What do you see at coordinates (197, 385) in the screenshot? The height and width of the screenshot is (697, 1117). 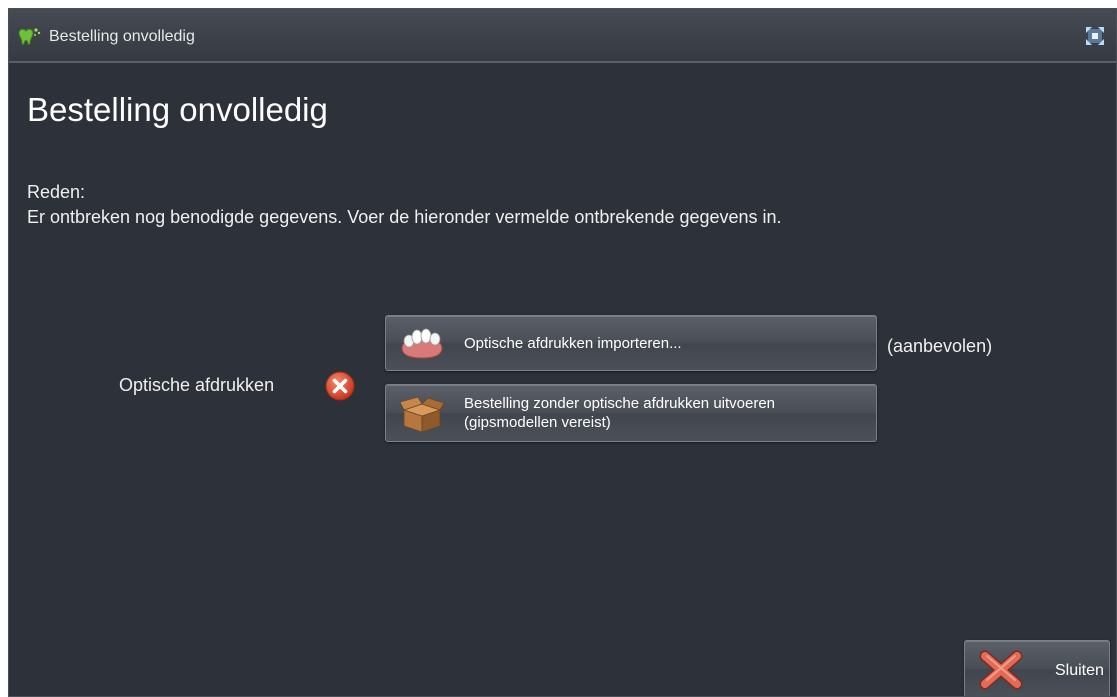 I see `optical-impressions-label: Optische afdrukken` at bounding box center [197, 385].